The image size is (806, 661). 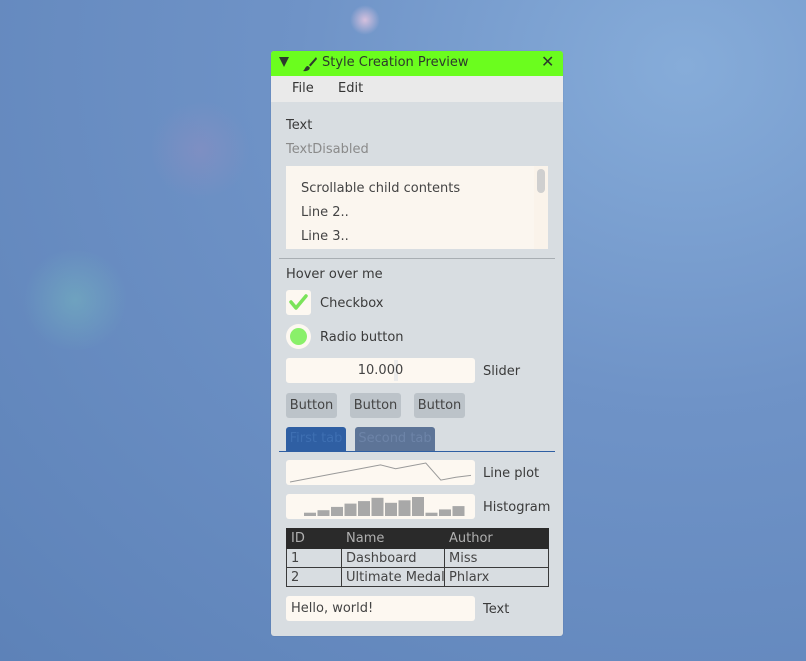 What do you see at coordinates (314, 577) in the screenshot?
I see `table-cell: 2` at bounding box center [314, 577].